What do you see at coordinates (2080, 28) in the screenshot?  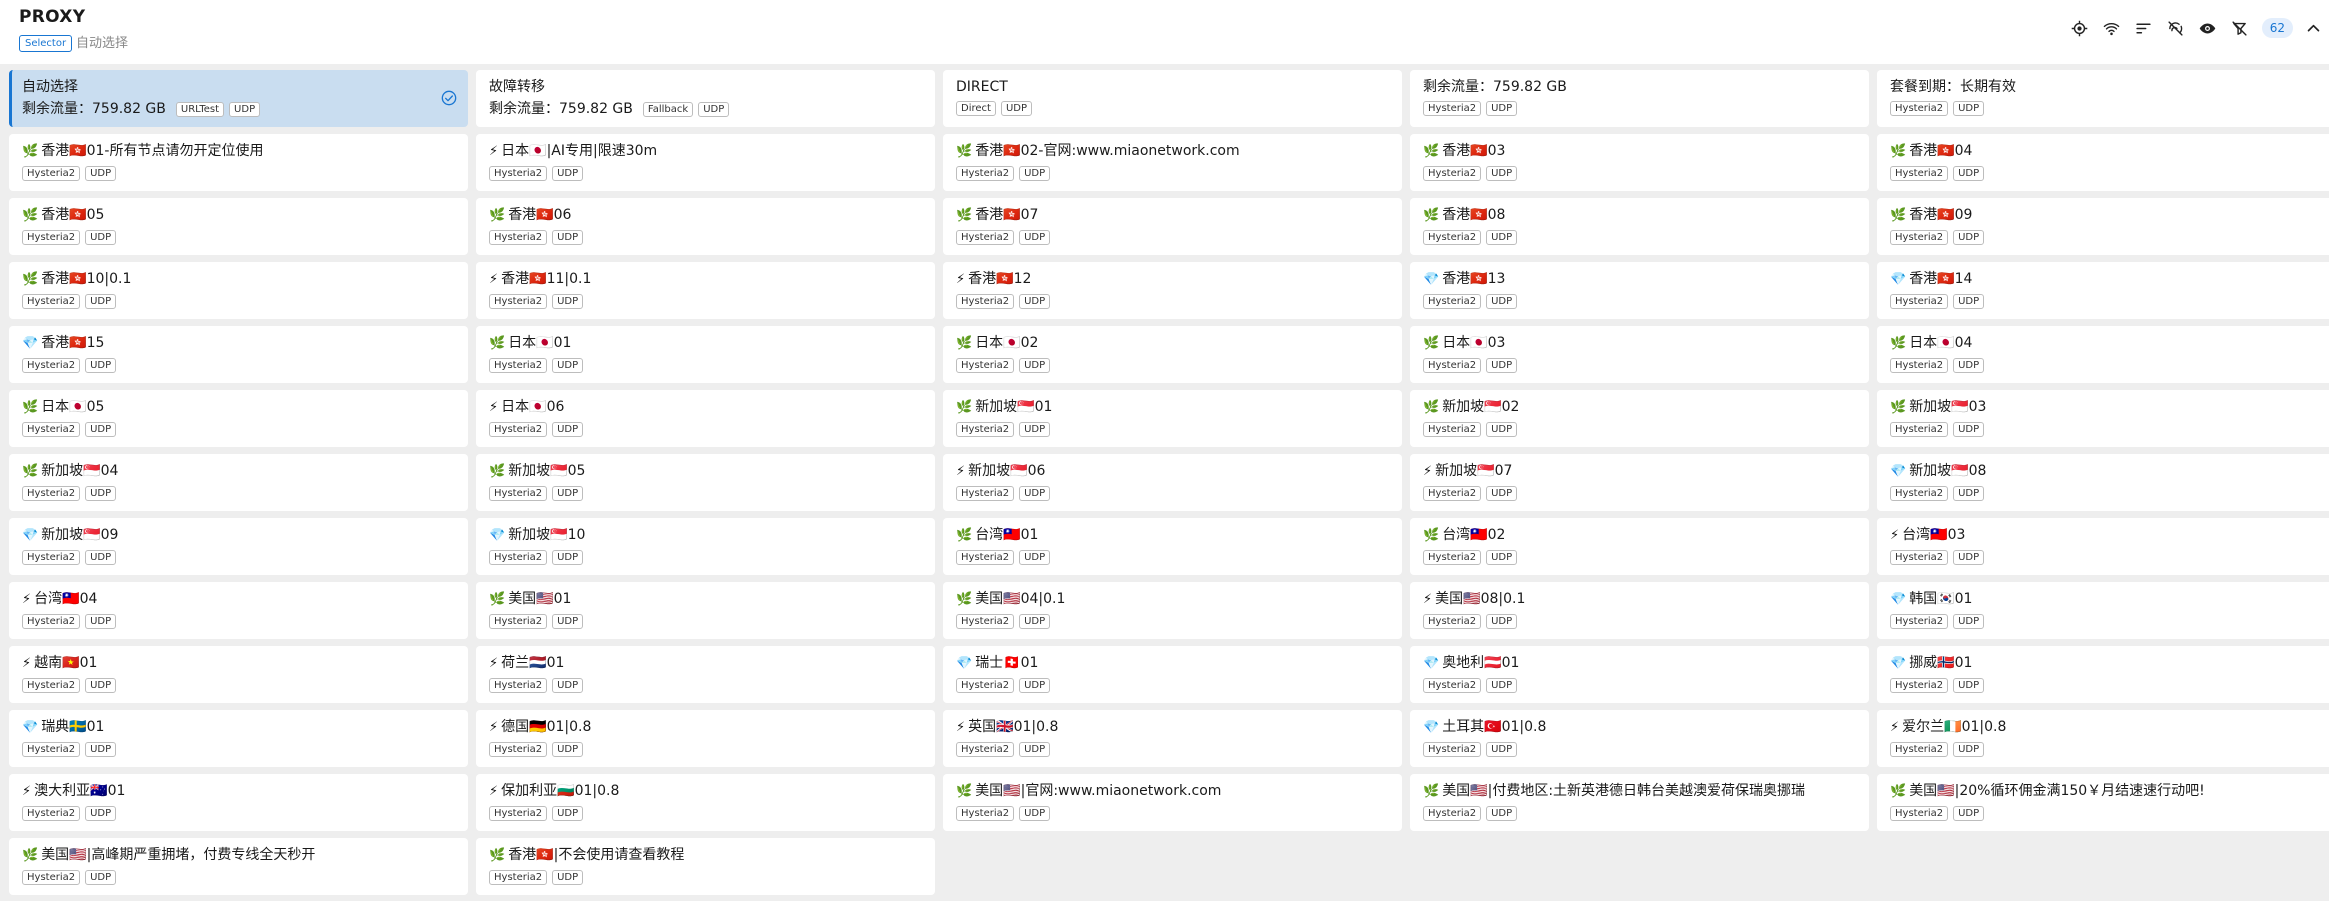 I see `locate-icon` at bounding box center [2080, 28].